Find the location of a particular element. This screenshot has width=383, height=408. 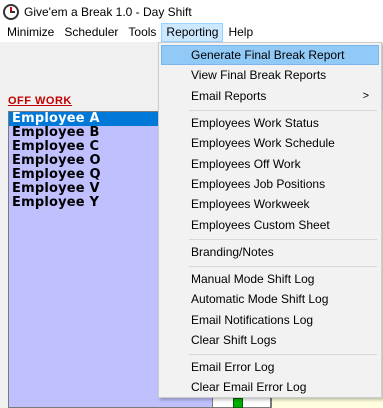

menu-item-label: Employees Off Work is located at coordinates (246, 164).